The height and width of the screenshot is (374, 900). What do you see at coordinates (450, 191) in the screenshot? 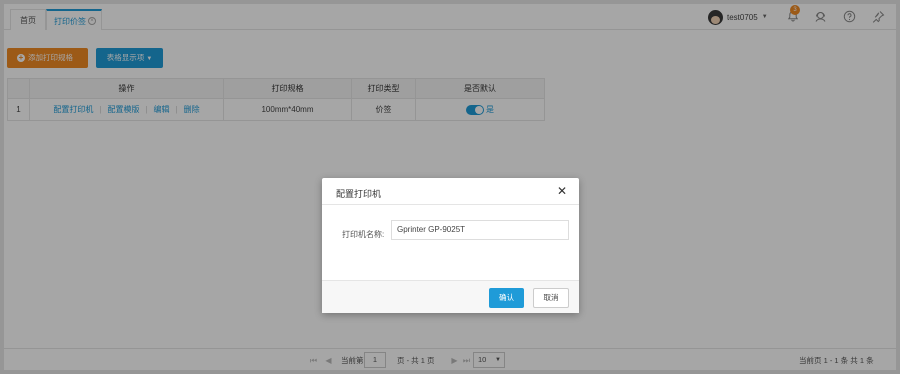
I see `dialog-header: 配置打印机 ✕` at bounding box center [450, 191].